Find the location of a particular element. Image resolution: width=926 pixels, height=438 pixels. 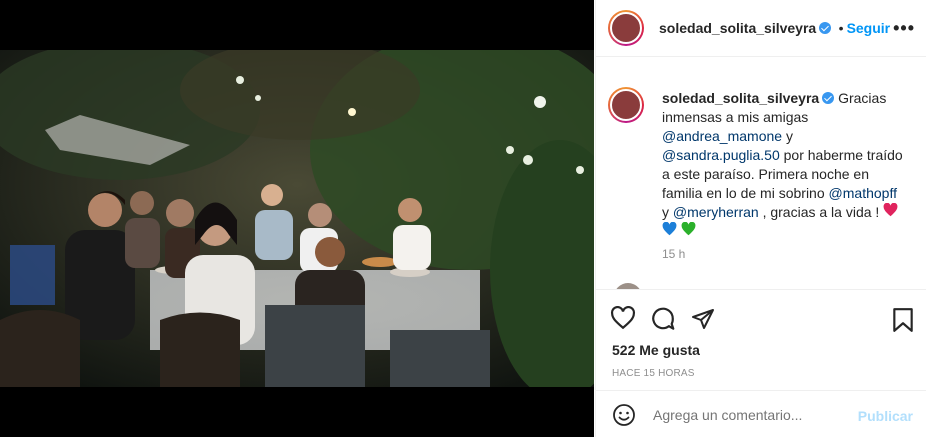

post-actions: 522 Me gusta HACE 15 HORAS is located at coordinates (761, 339).